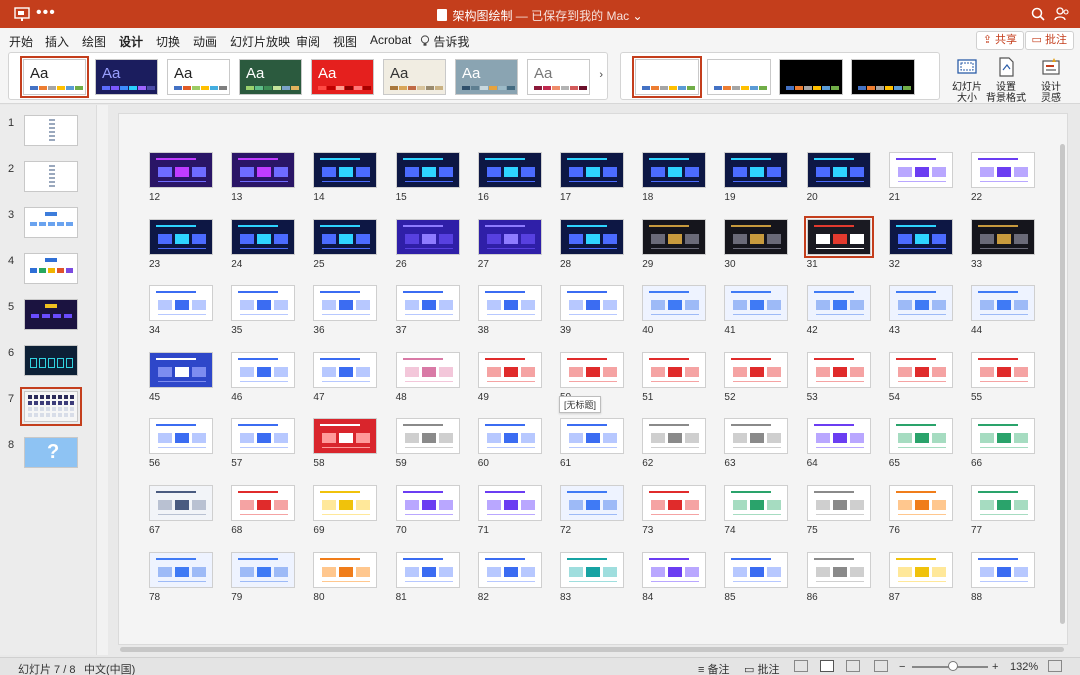 The width and height of the screenshot is (1080, 675). Describe the element at coordinates (260, 41) in the screenshot. I see `tab-slideshow: 幻灯片放映` at that location.